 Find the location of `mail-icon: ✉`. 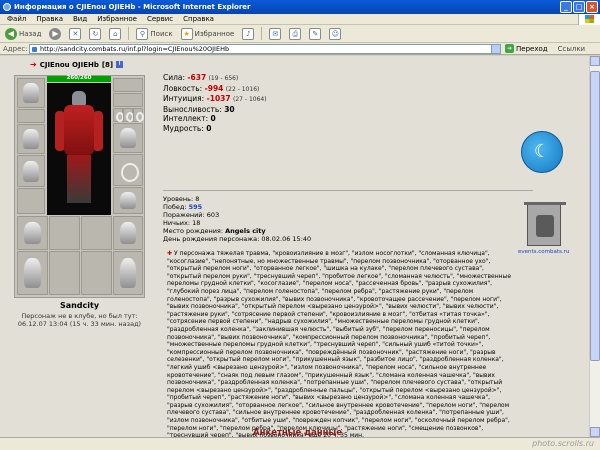

mail-icon: ✉ is located at coordinates (275, 33).